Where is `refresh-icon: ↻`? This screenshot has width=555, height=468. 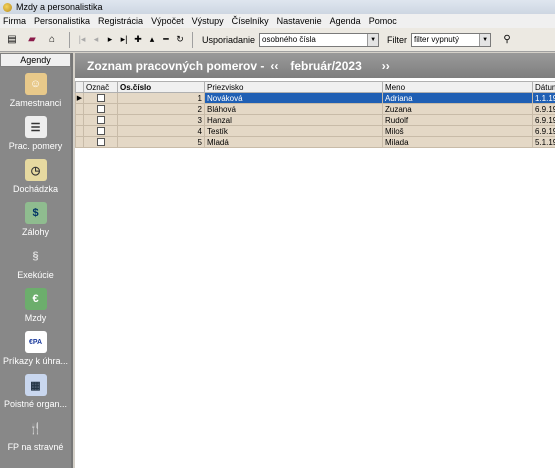 refresh-icon: ↻ is located at coordinates (180, 39).